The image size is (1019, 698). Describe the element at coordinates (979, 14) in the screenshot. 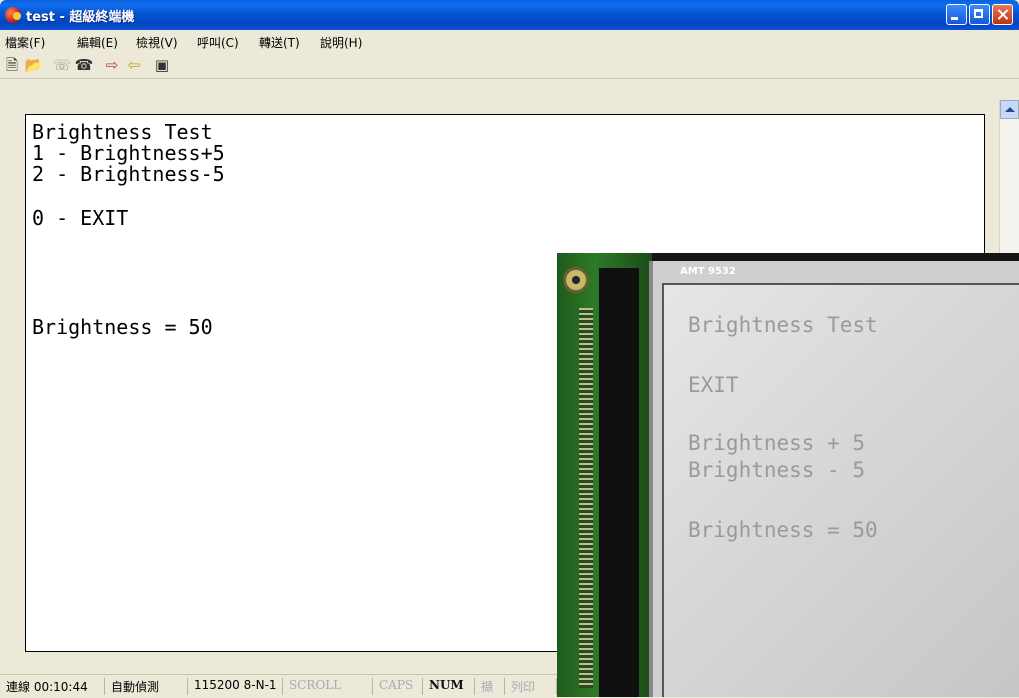

I see `maximize-button` at that location.